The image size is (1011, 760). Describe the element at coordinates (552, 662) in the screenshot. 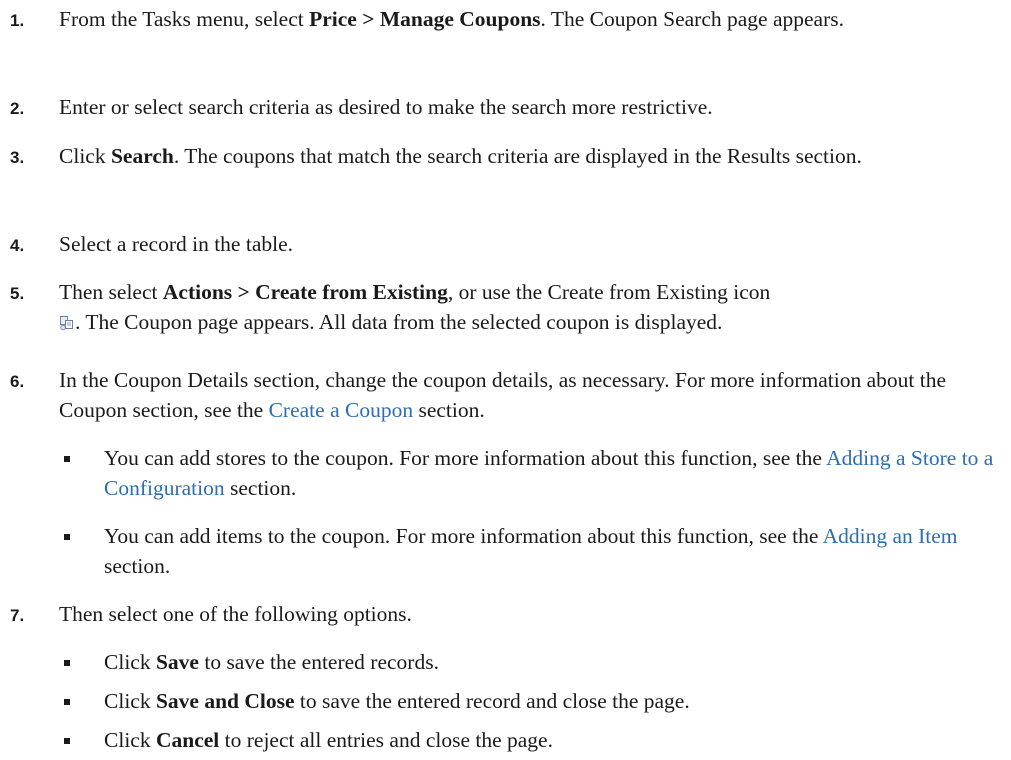

I see `bullet-text: Click Save to save the entered records.` at that location.